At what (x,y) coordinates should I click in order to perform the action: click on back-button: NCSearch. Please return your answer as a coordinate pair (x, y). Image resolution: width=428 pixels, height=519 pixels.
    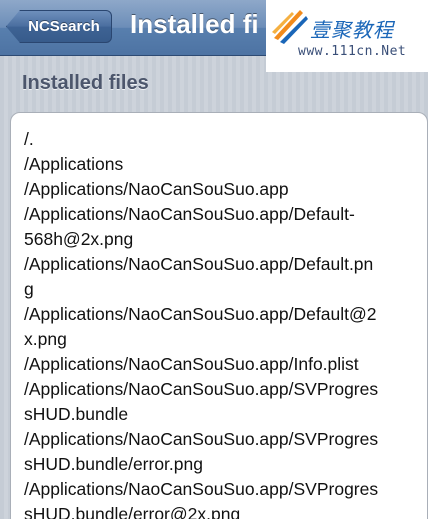
    Looking at the image, I should click on (59, 26).